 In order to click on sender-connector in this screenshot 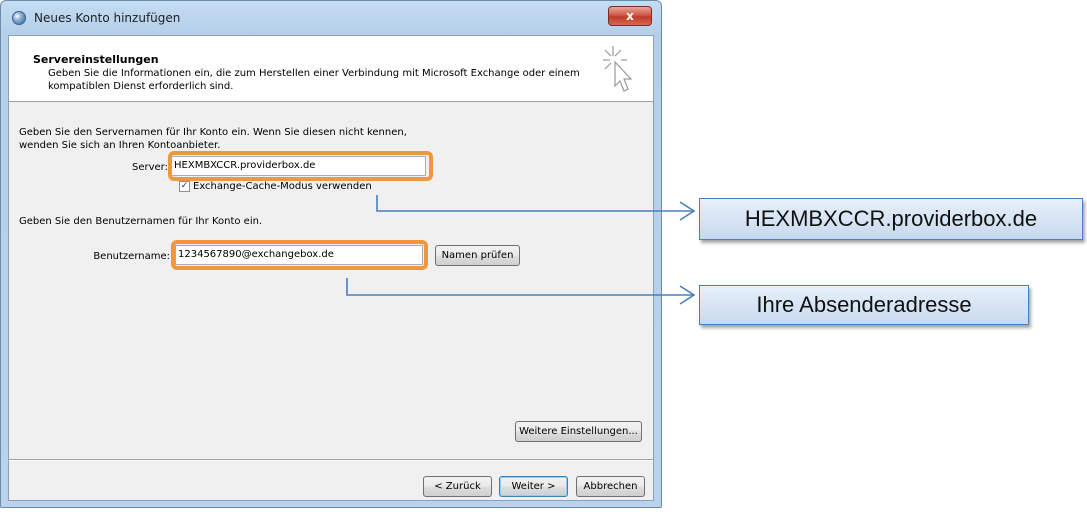, I will do `click(520, 287)`.